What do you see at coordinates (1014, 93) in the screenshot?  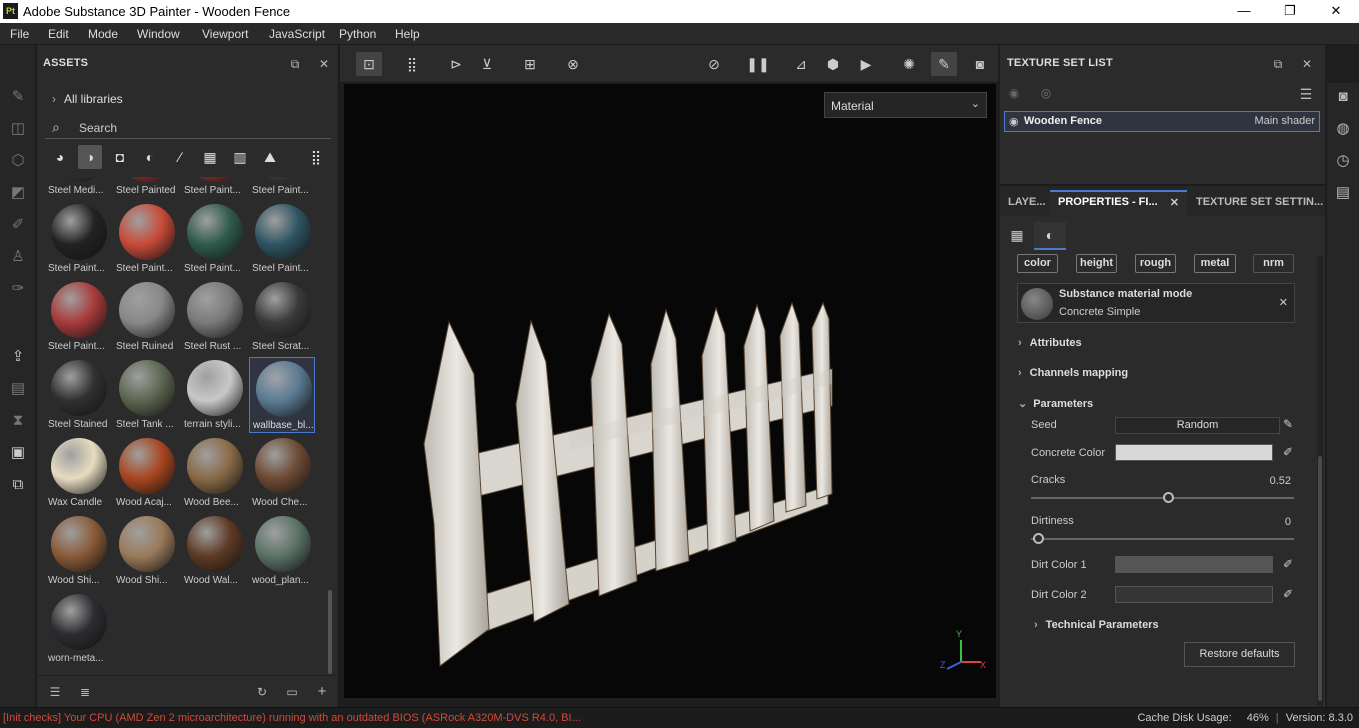 I see `eye-hidden-icon: ◉` at bounding box center [1014, 93].